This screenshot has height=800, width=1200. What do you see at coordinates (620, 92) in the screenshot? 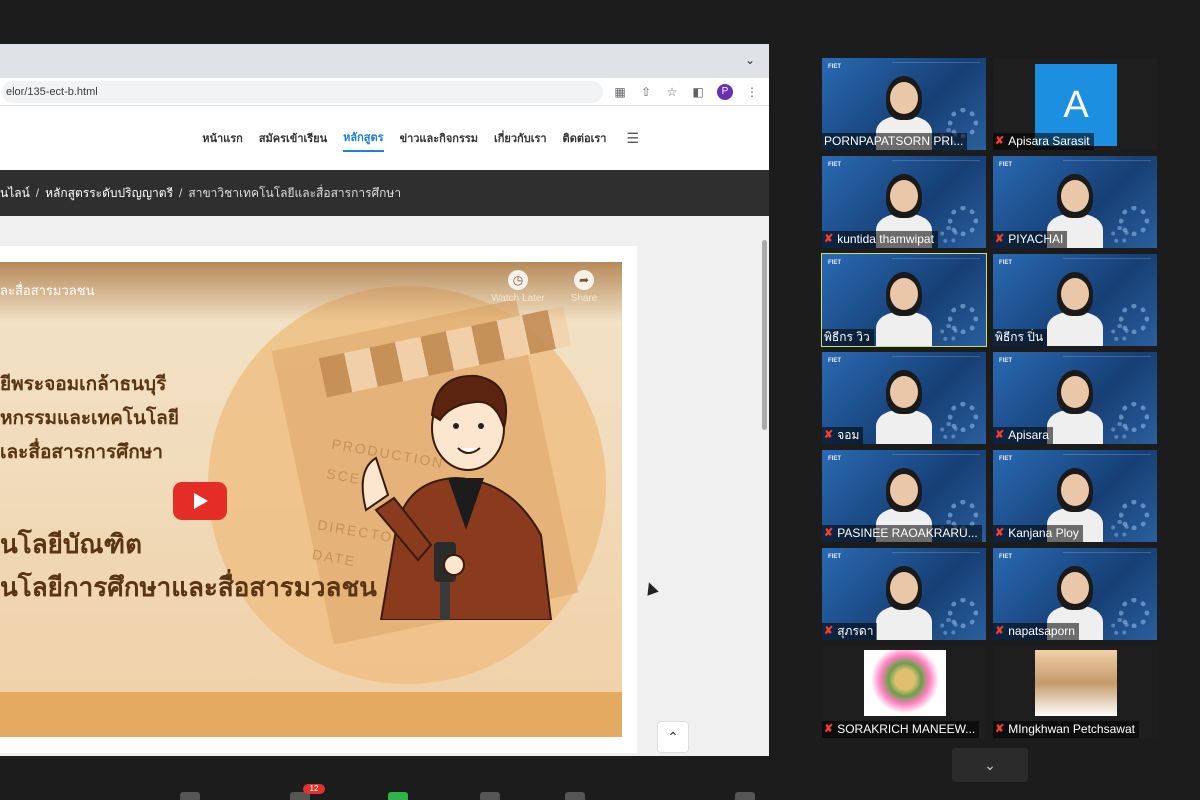
I see `translate-icon: ▦` at bounding box center [620, 92].